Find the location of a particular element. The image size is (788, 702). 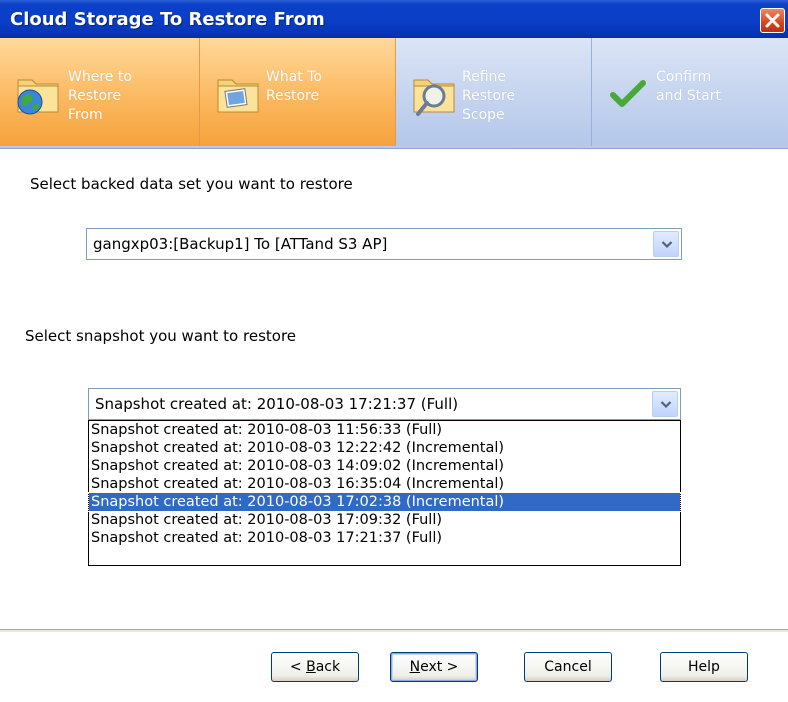

step-label-line: What To is located at coordinates (294, 77).